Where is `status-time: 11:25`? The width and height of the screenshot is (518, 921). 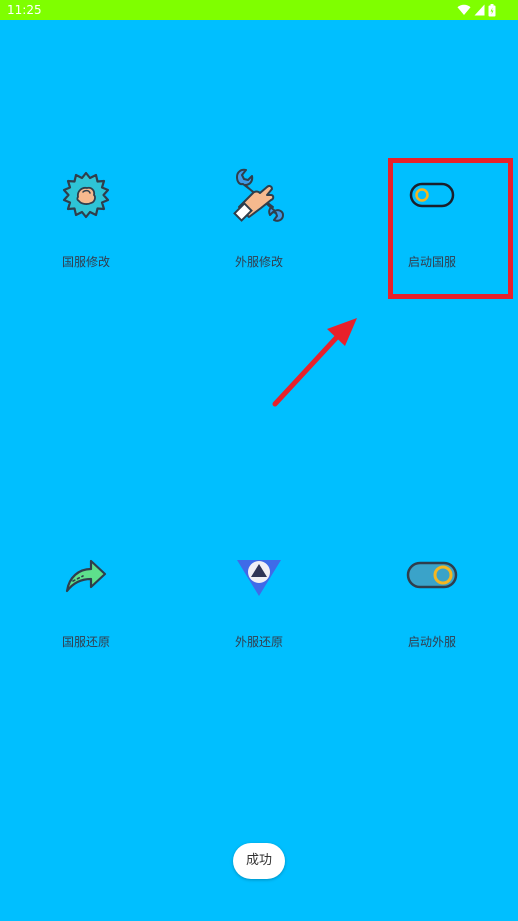 status-time: 11:25 is located at coordinates (24, 10).